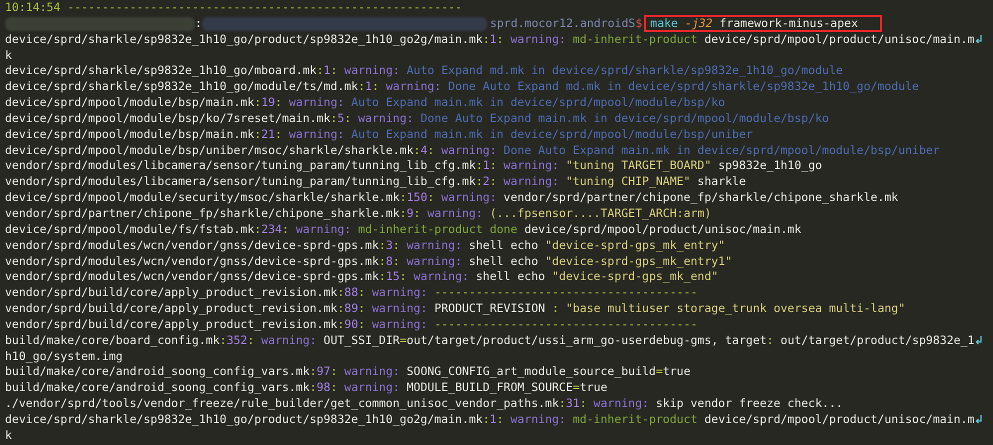  What do you see at coordinates (351, 324) in the screenshot?
I see `log-line: vendor/sprd/build/core/apply_product_revision.mk:90: warning: --------------------------------------` at bounding box center [351, 324].